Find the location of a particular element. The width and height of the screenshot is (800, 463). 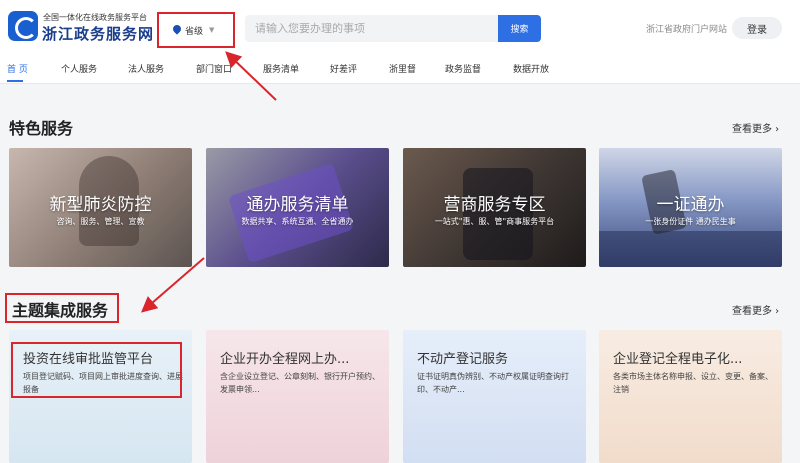

nav-item-personal: 个人服务 is located at coordinates (79, 68).